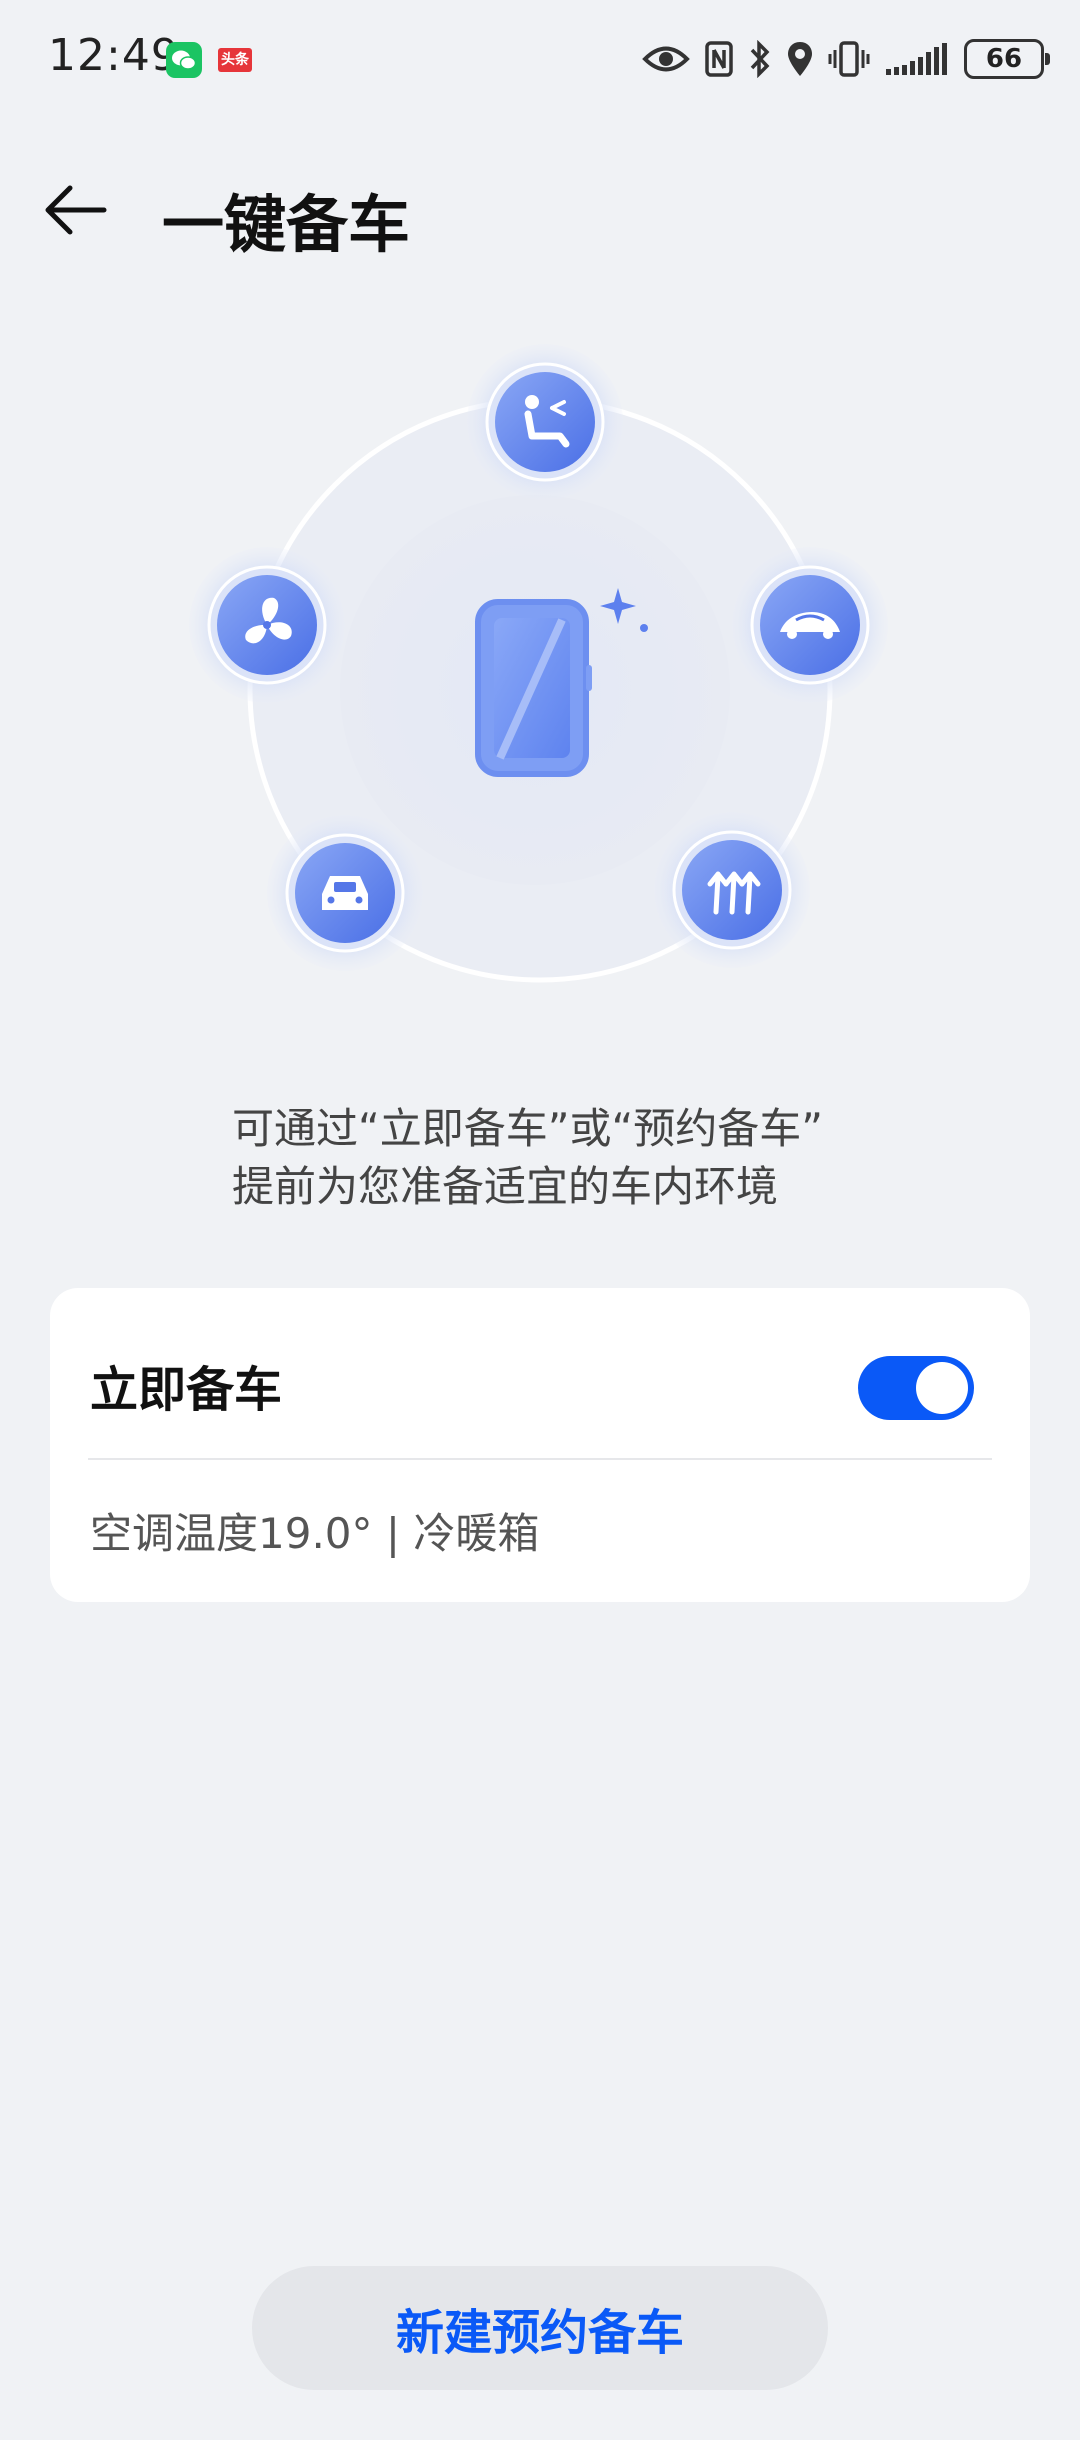 This screenshot has height=2440, width=1080. I want to click on status-icons: 66, so click(846, 59).